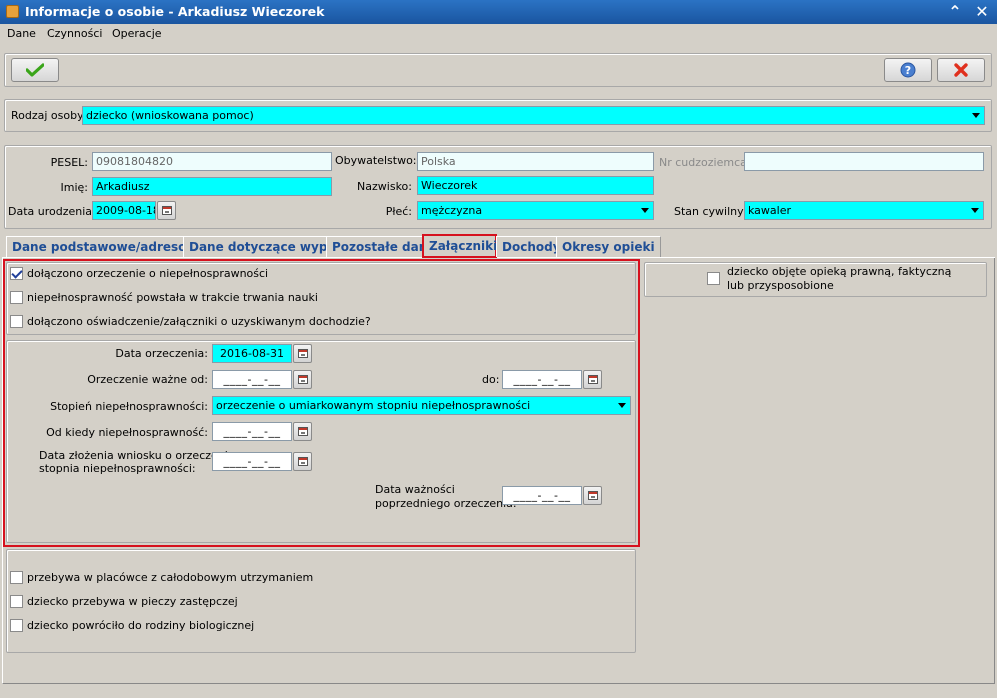 The image size is (997, 698). I want to click on pesel-field: 09081804820, so click(212, 161).